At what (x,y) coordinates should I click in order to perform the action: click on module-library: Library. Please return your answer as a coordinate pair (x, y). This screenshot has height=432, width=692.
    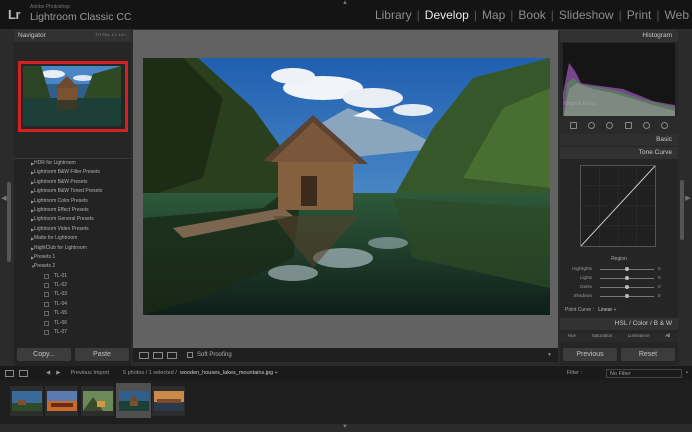
    Looking at the image, I should click on (393, 15).